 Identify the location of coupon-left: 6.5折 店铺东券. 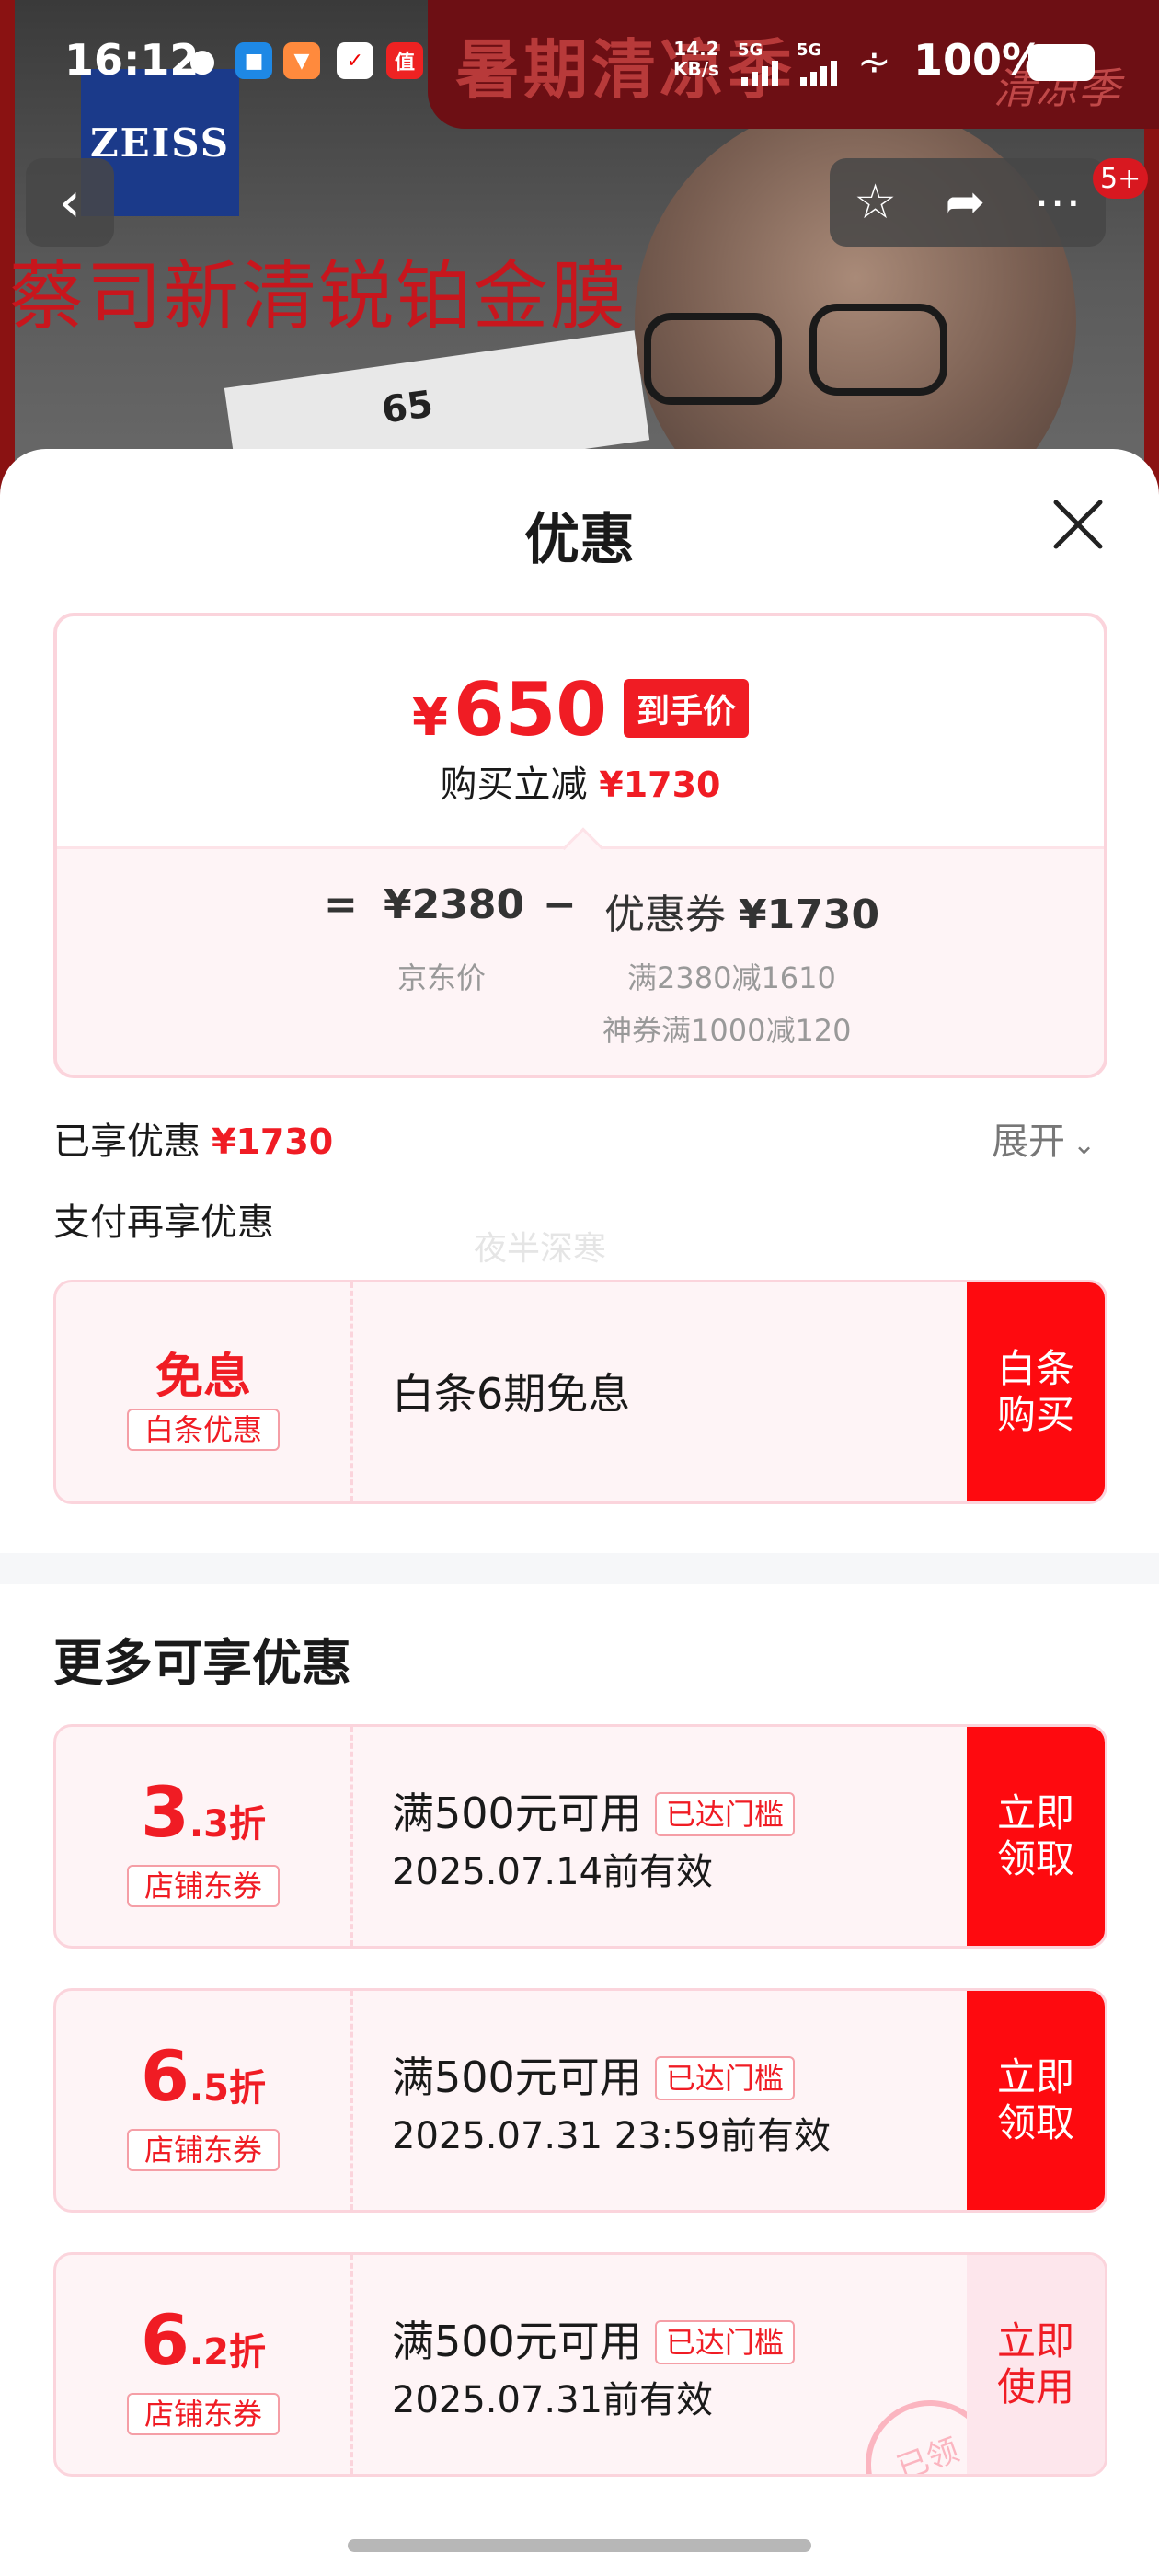
(203, 2100).